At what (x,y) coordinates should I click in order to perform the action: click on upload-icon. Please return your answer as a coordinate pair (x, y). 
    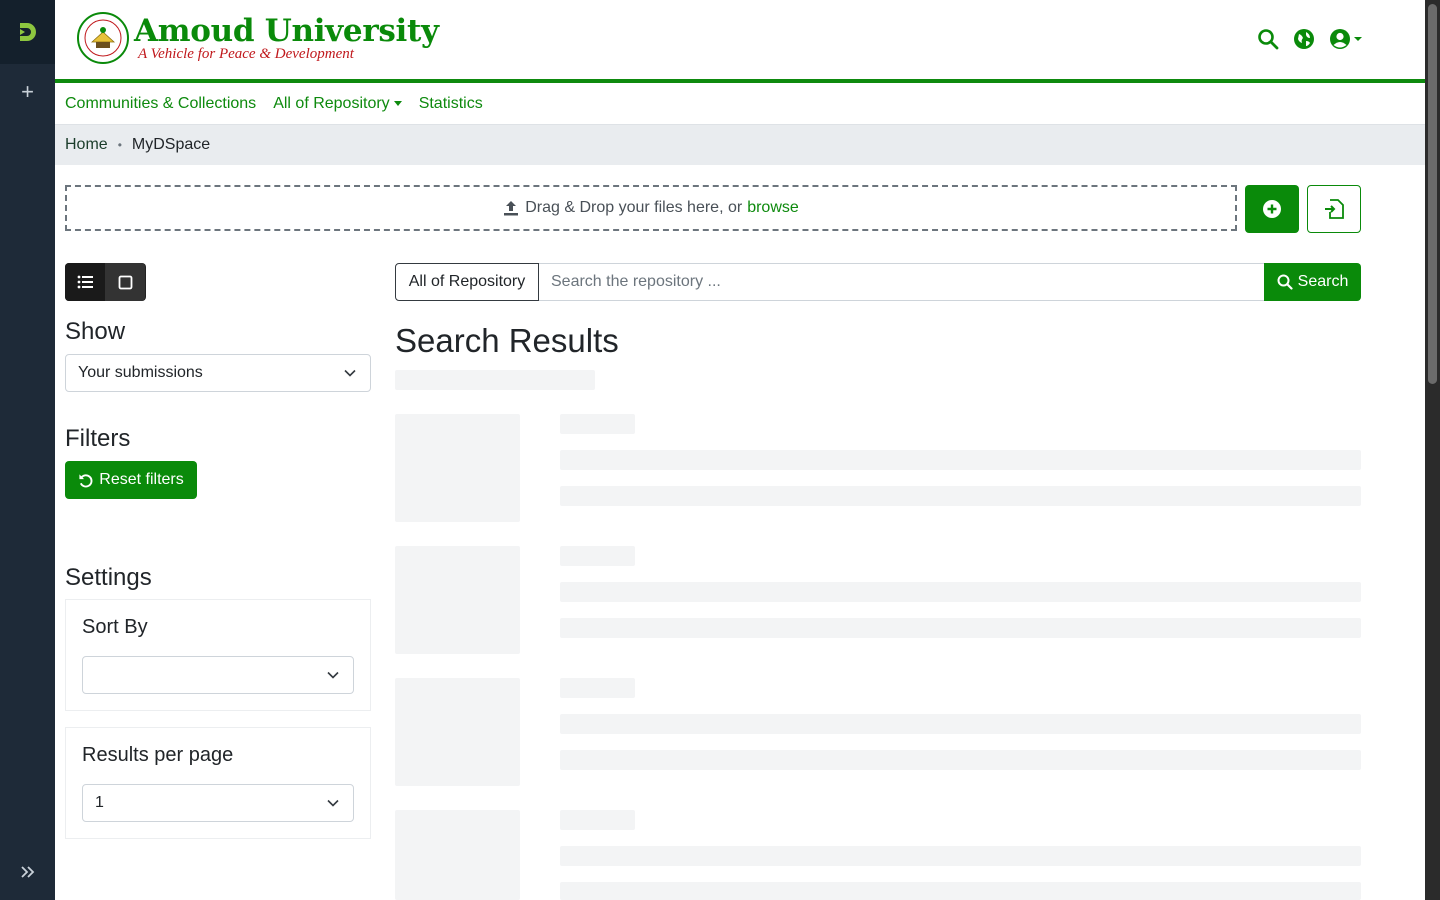
    Looking at the image, I should click on (511, 208).